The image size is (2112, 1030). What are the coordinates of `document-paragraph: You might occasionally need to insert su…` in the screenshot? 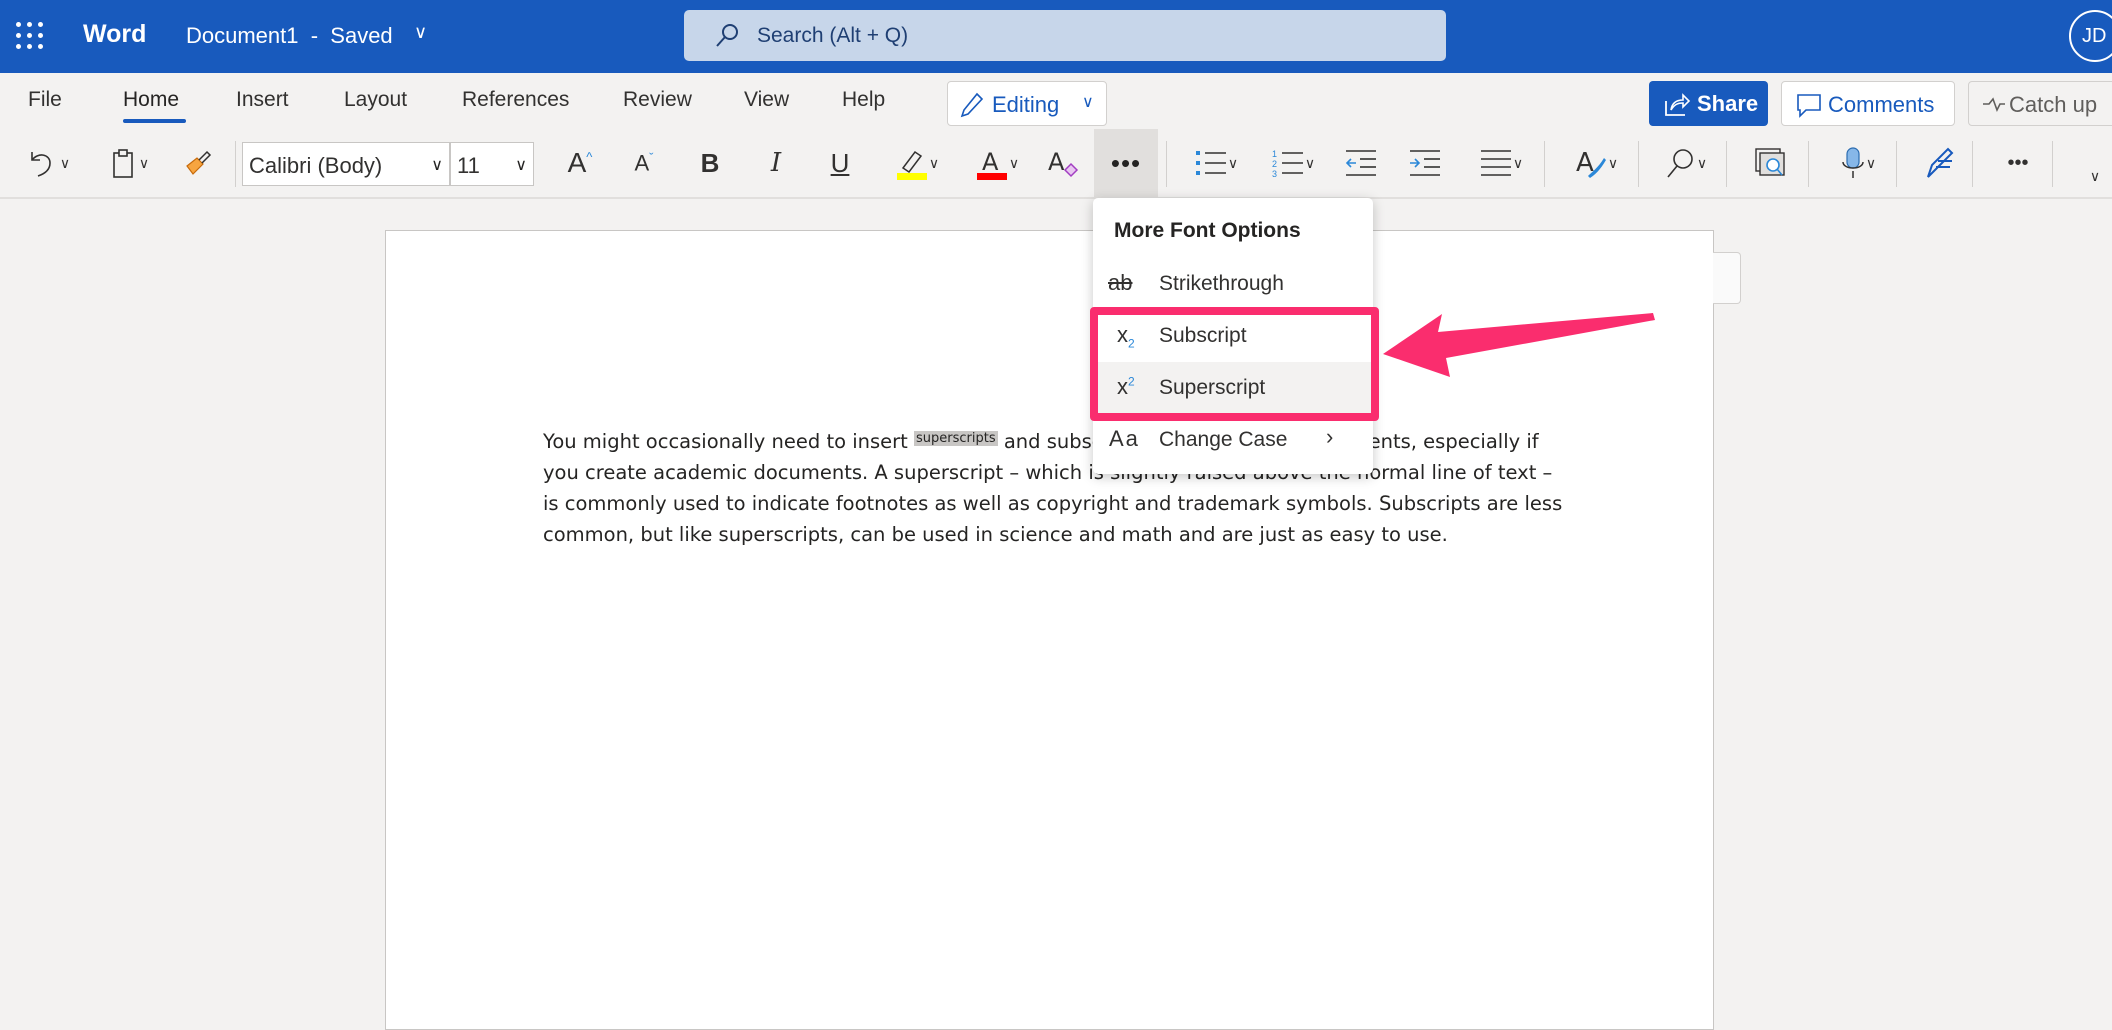 It's located at (1053, 486).